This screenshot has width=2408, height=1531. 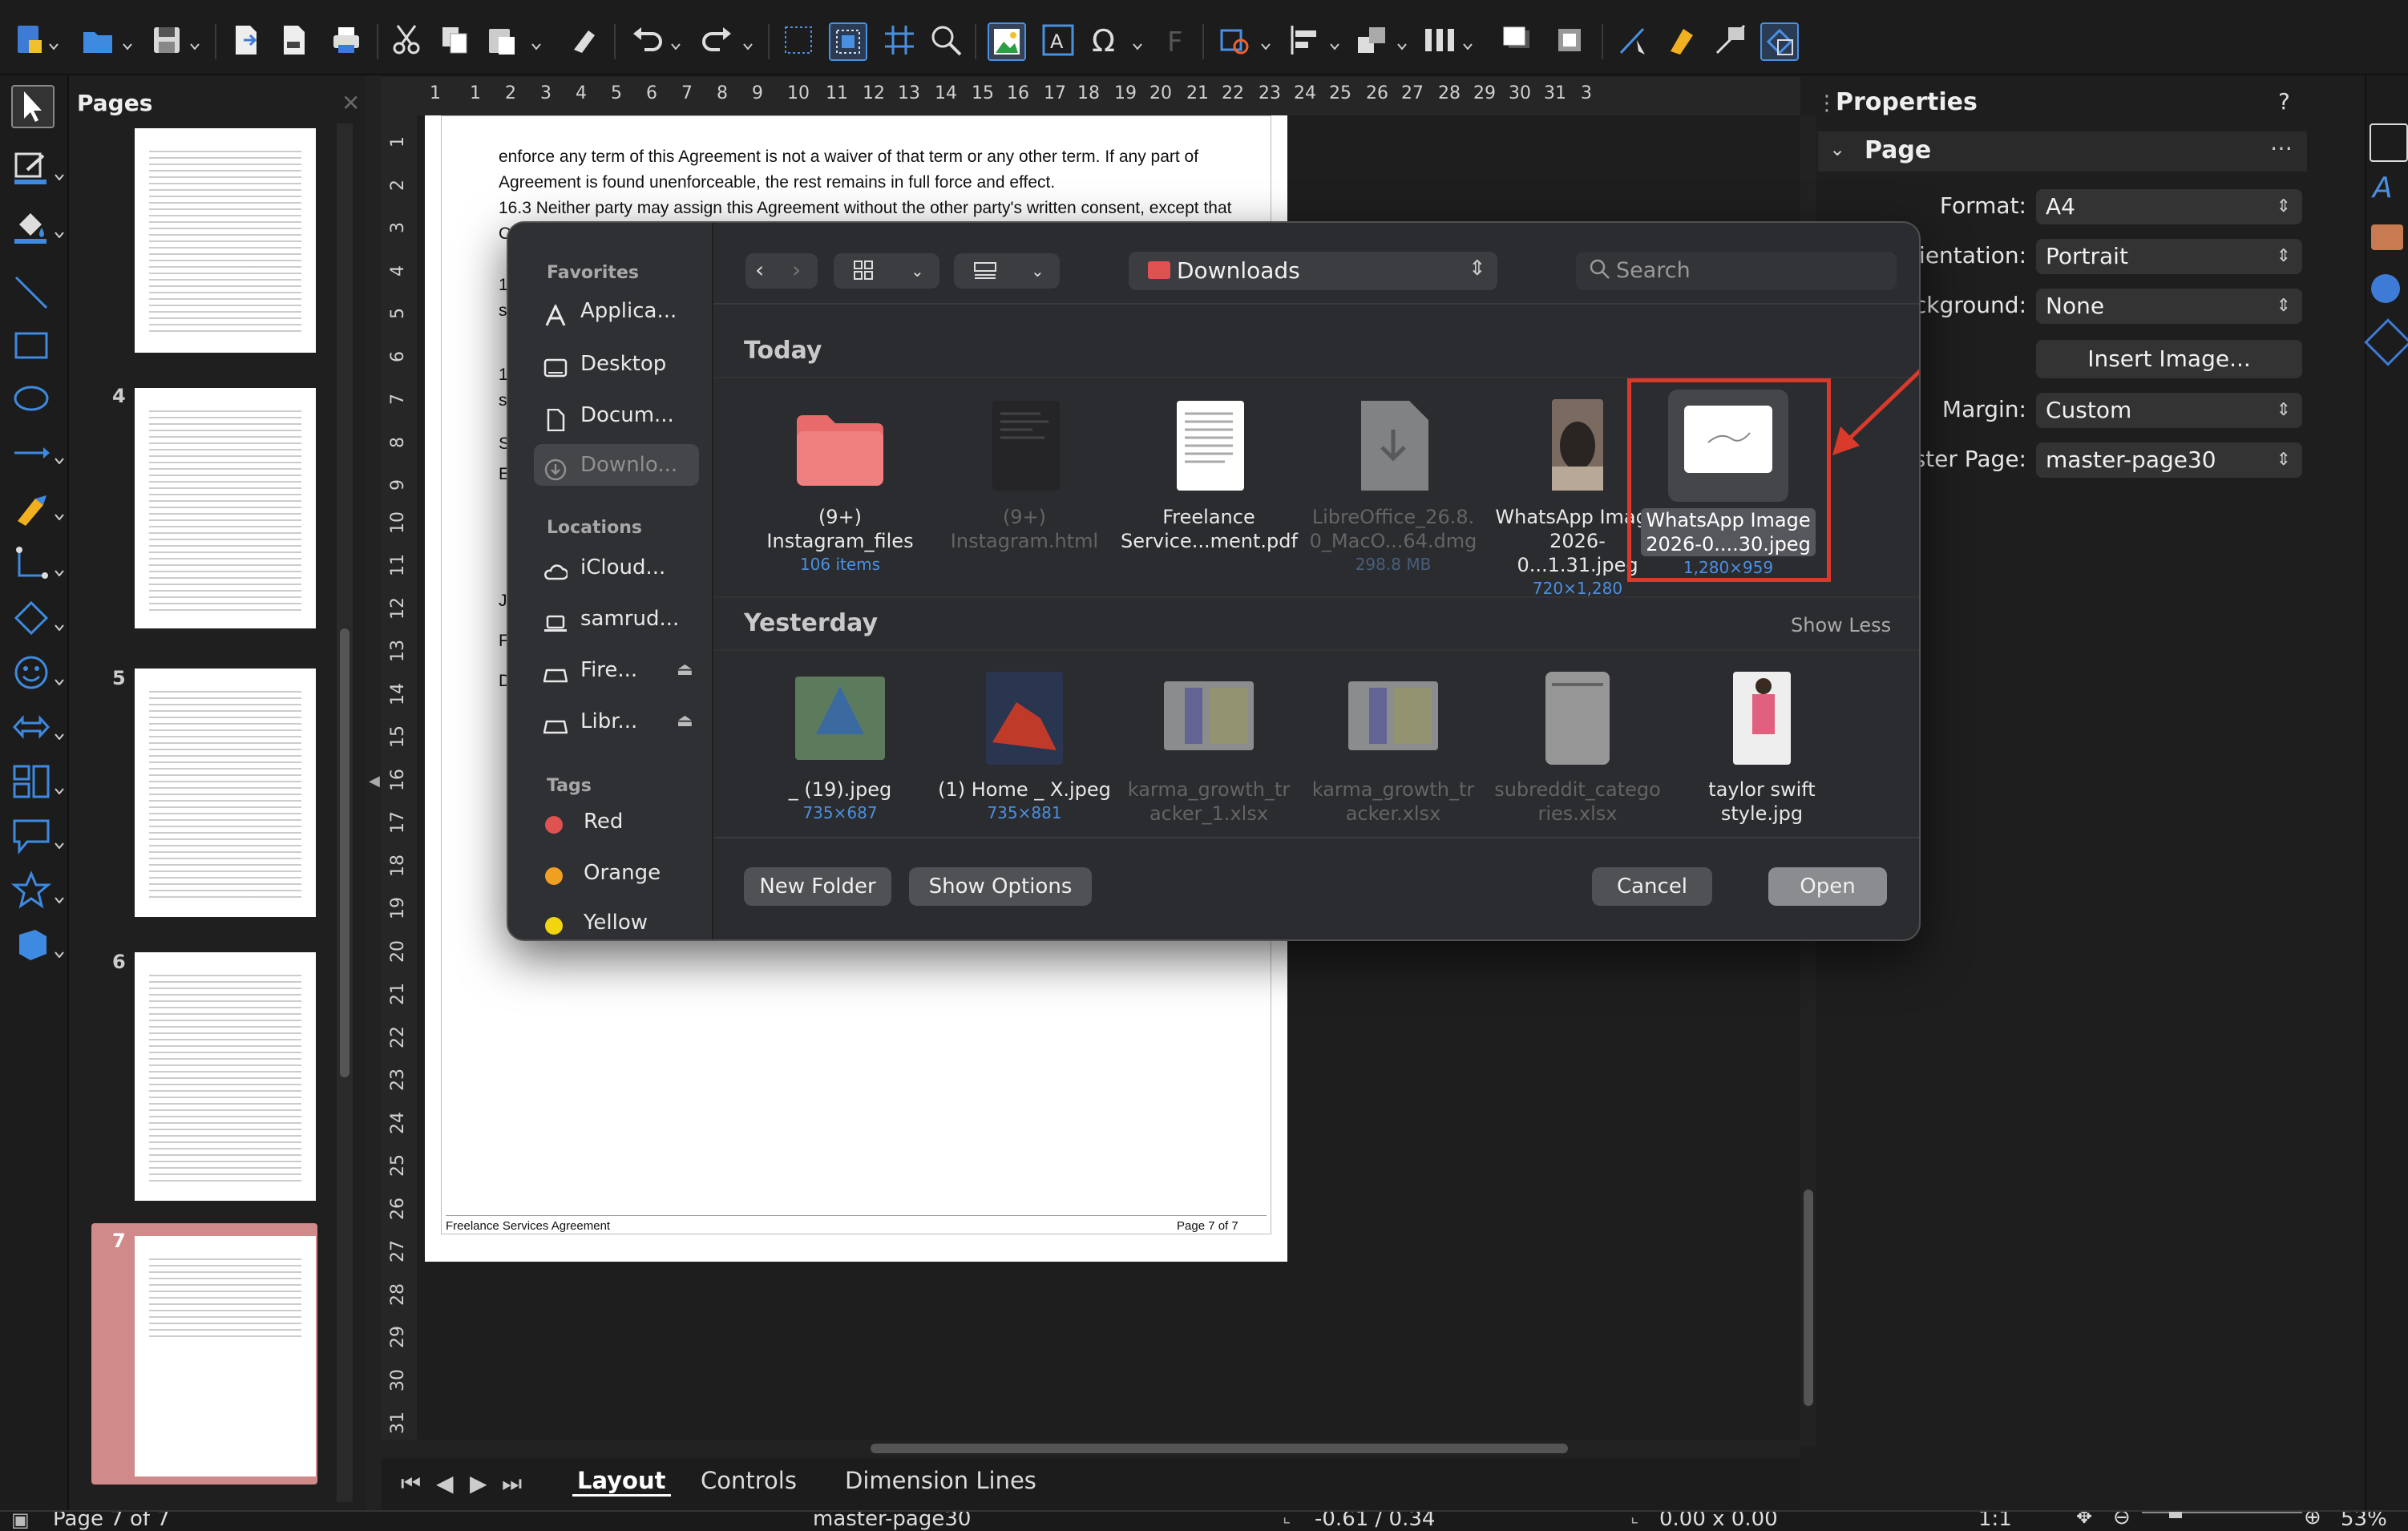 I want to click on rectangle-icon, so click(x=31, y=345).